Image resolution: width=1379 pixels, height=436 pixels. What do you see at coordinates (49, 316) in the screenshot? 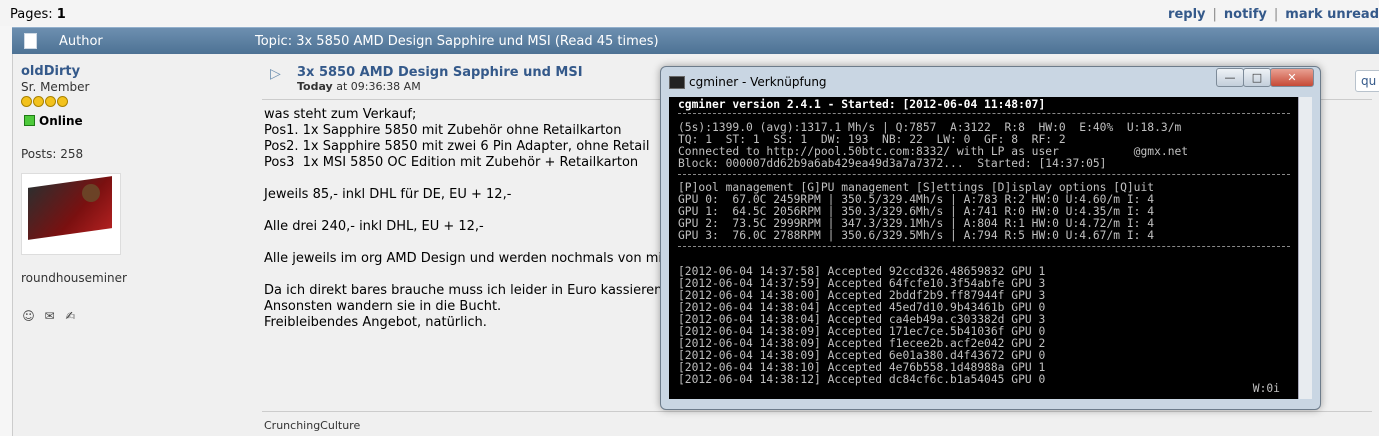
I see `email-icon: ✉` at bounding box center [49, 316].